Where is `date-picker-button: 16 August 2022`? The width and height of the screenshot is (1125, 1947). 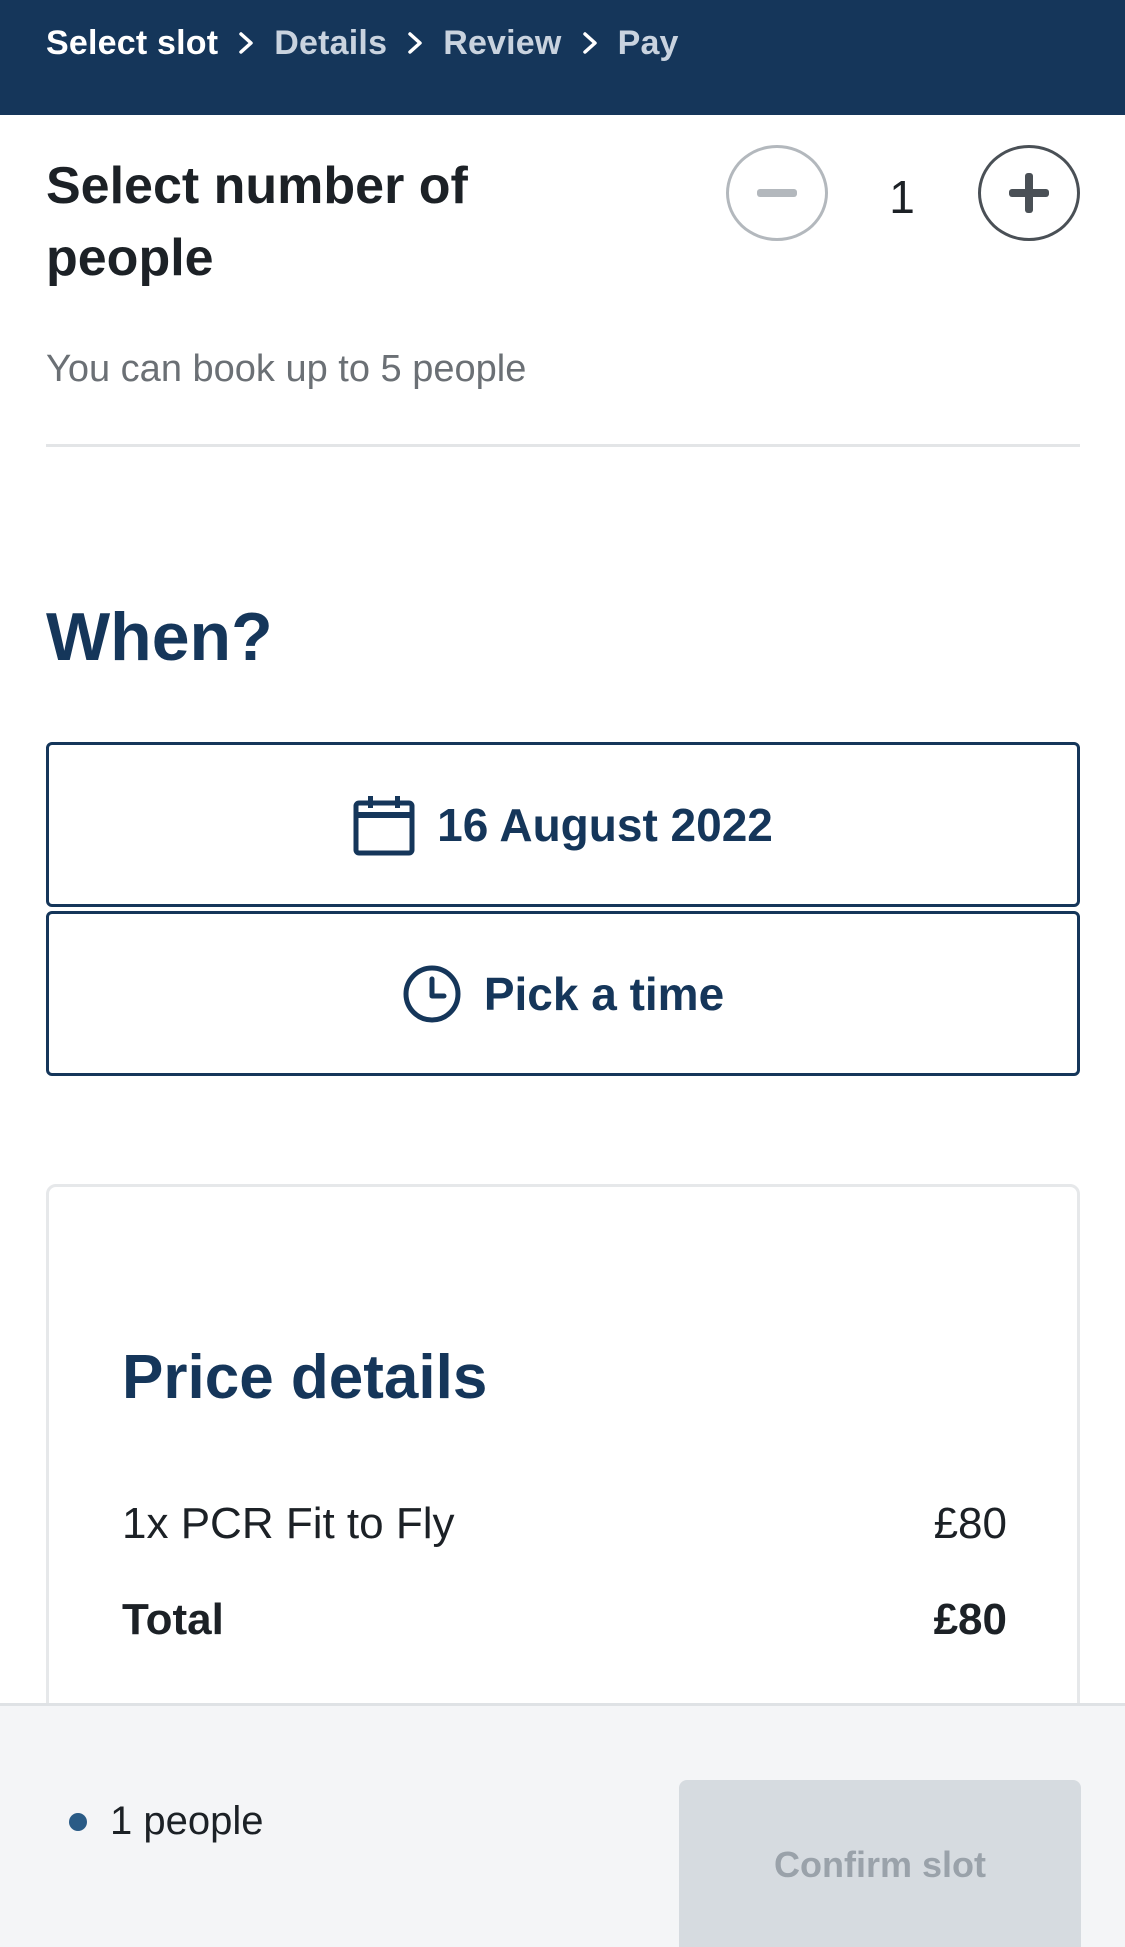 date-picker-button: 16 August 2022 is located at coordinates (563, 824).